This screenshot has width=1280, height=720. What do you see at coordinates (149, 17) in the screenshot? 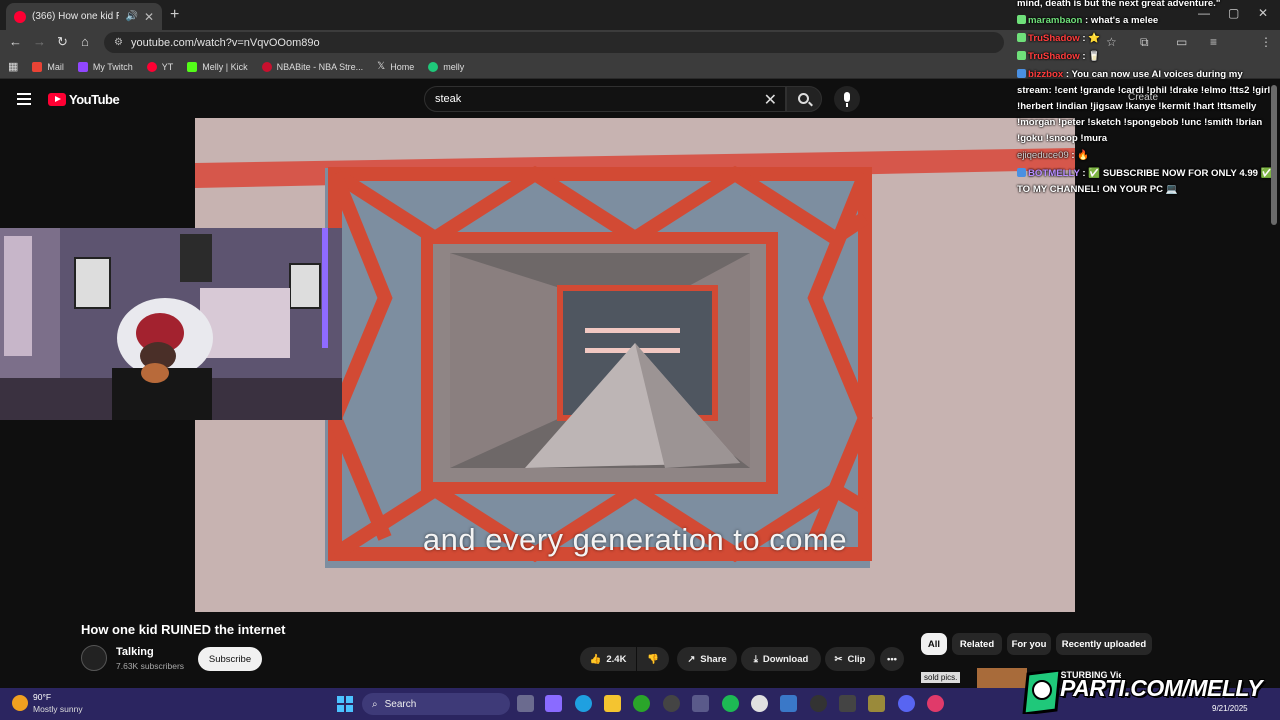
I see `close-tab-icon: ✕` at bounding box center [149, 17].